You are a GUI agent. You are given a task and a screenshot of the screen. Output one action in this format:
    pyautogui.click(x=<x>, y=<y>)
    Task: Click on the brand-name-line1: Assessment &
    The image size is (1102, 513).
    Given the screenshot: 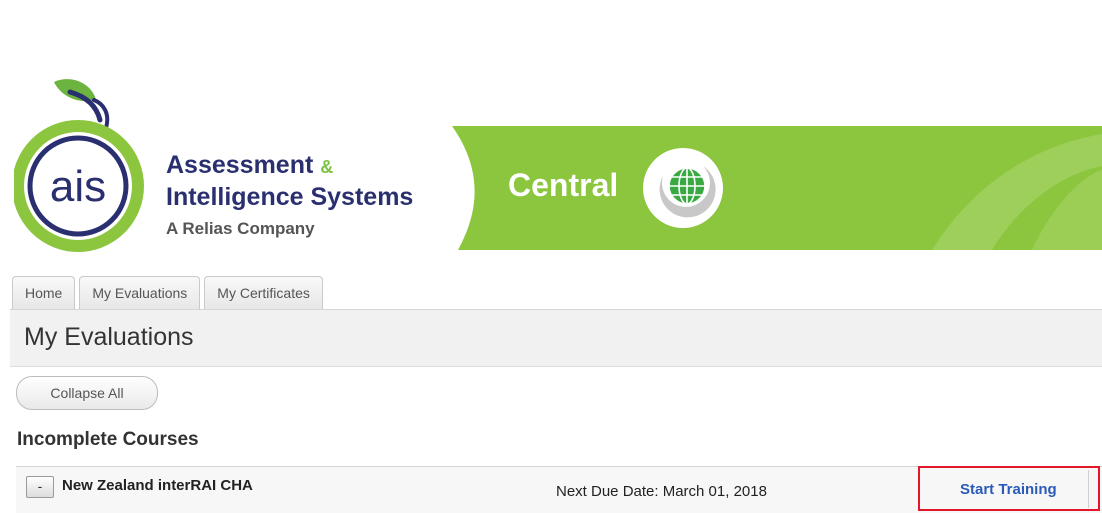 What is the action you would take?
    pyautogui.click(x=250, y=165)
    